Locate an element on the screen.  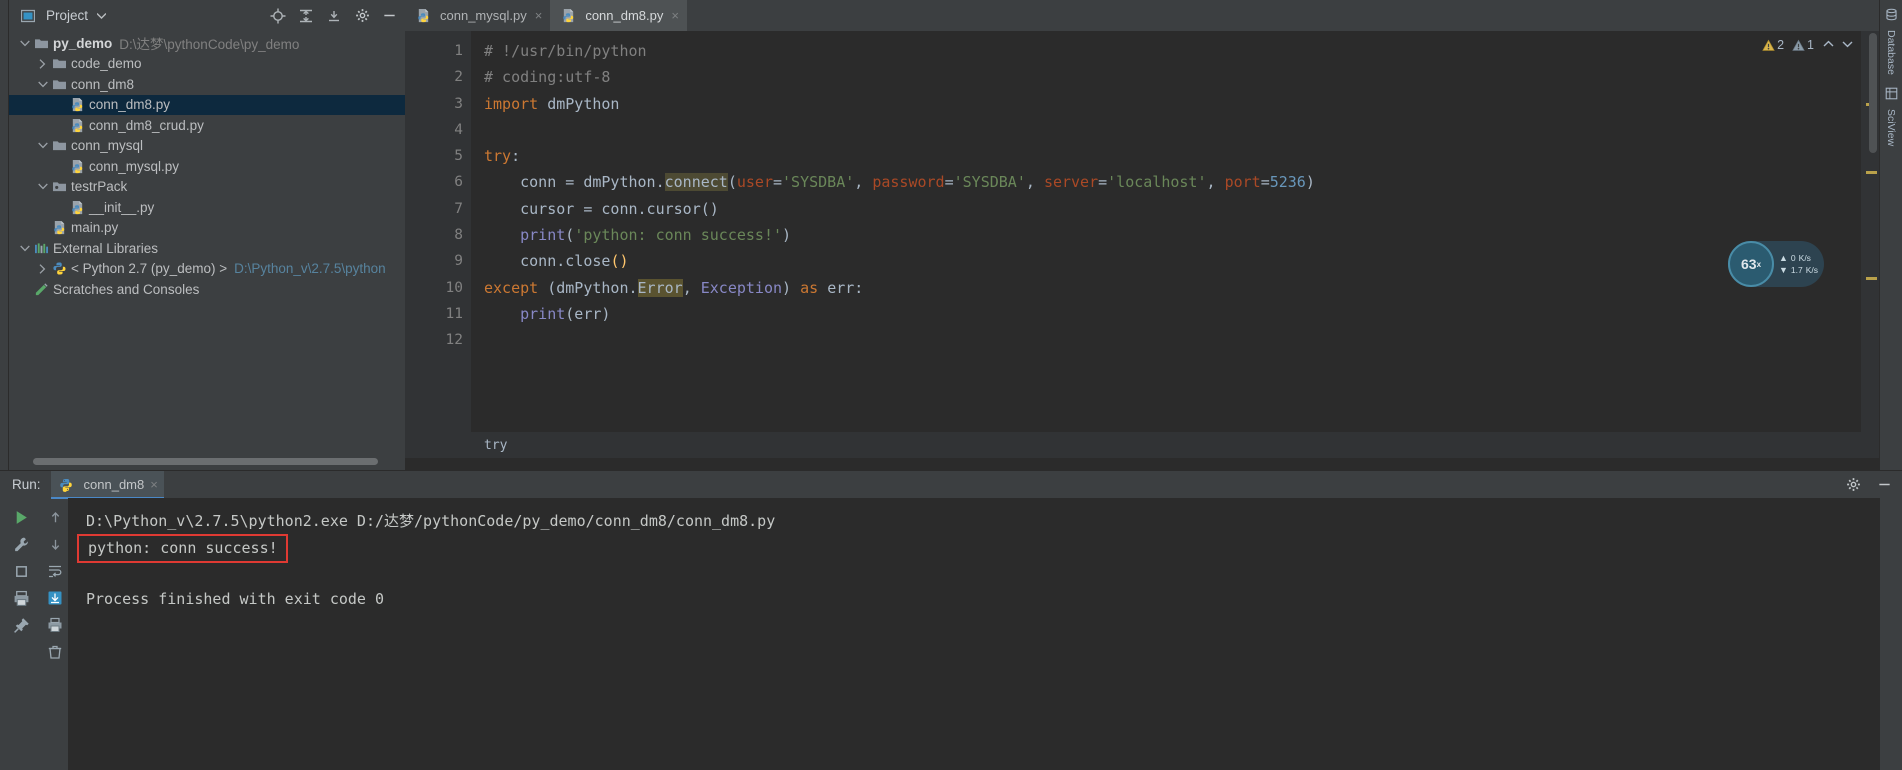
tree-row: conn_dm8.py is located at coordinates (207, 104).